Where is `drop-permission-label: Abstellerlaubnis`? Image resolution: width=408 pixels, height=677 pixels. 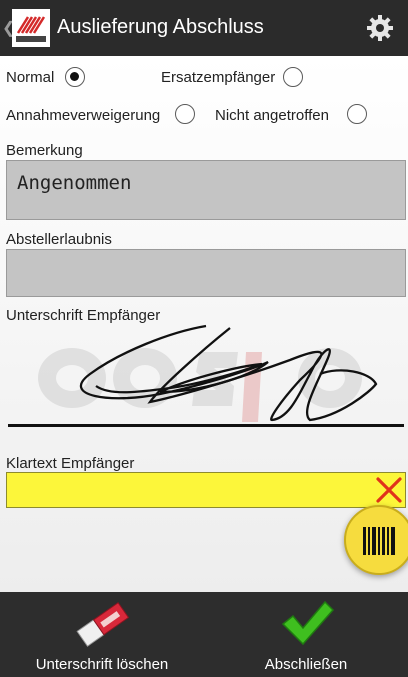
drop-permission-label: Abstellerlaubnis is located at coordinates (59, 239).